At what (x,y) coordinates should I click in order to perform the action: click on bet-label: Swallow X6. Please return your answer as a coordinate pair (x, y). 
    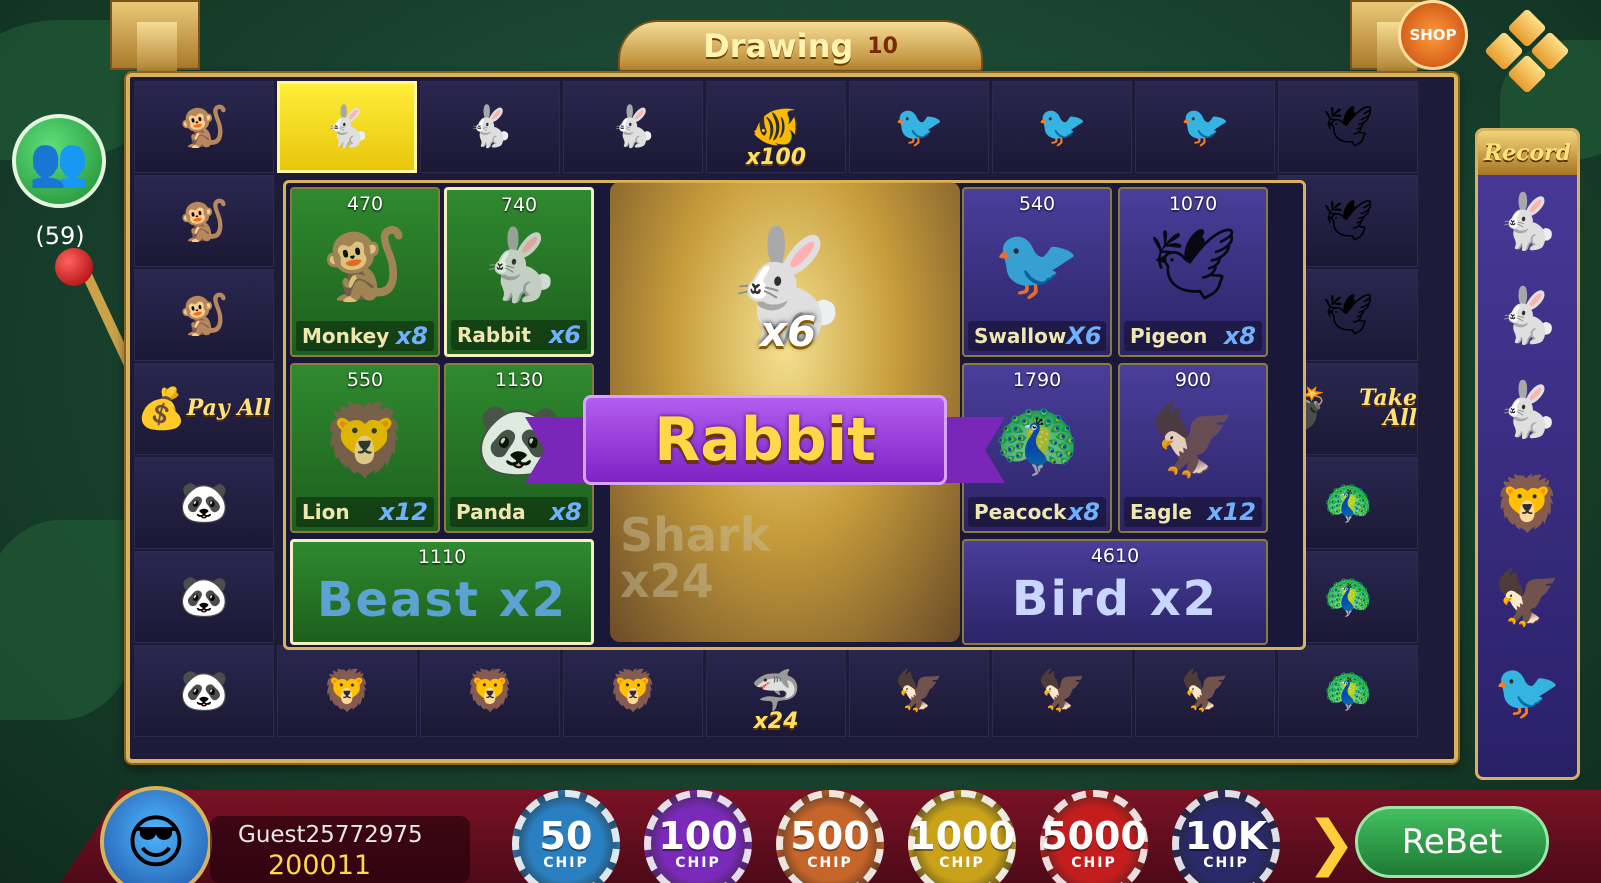
    Looking at the image, I should click on (1037, 336).